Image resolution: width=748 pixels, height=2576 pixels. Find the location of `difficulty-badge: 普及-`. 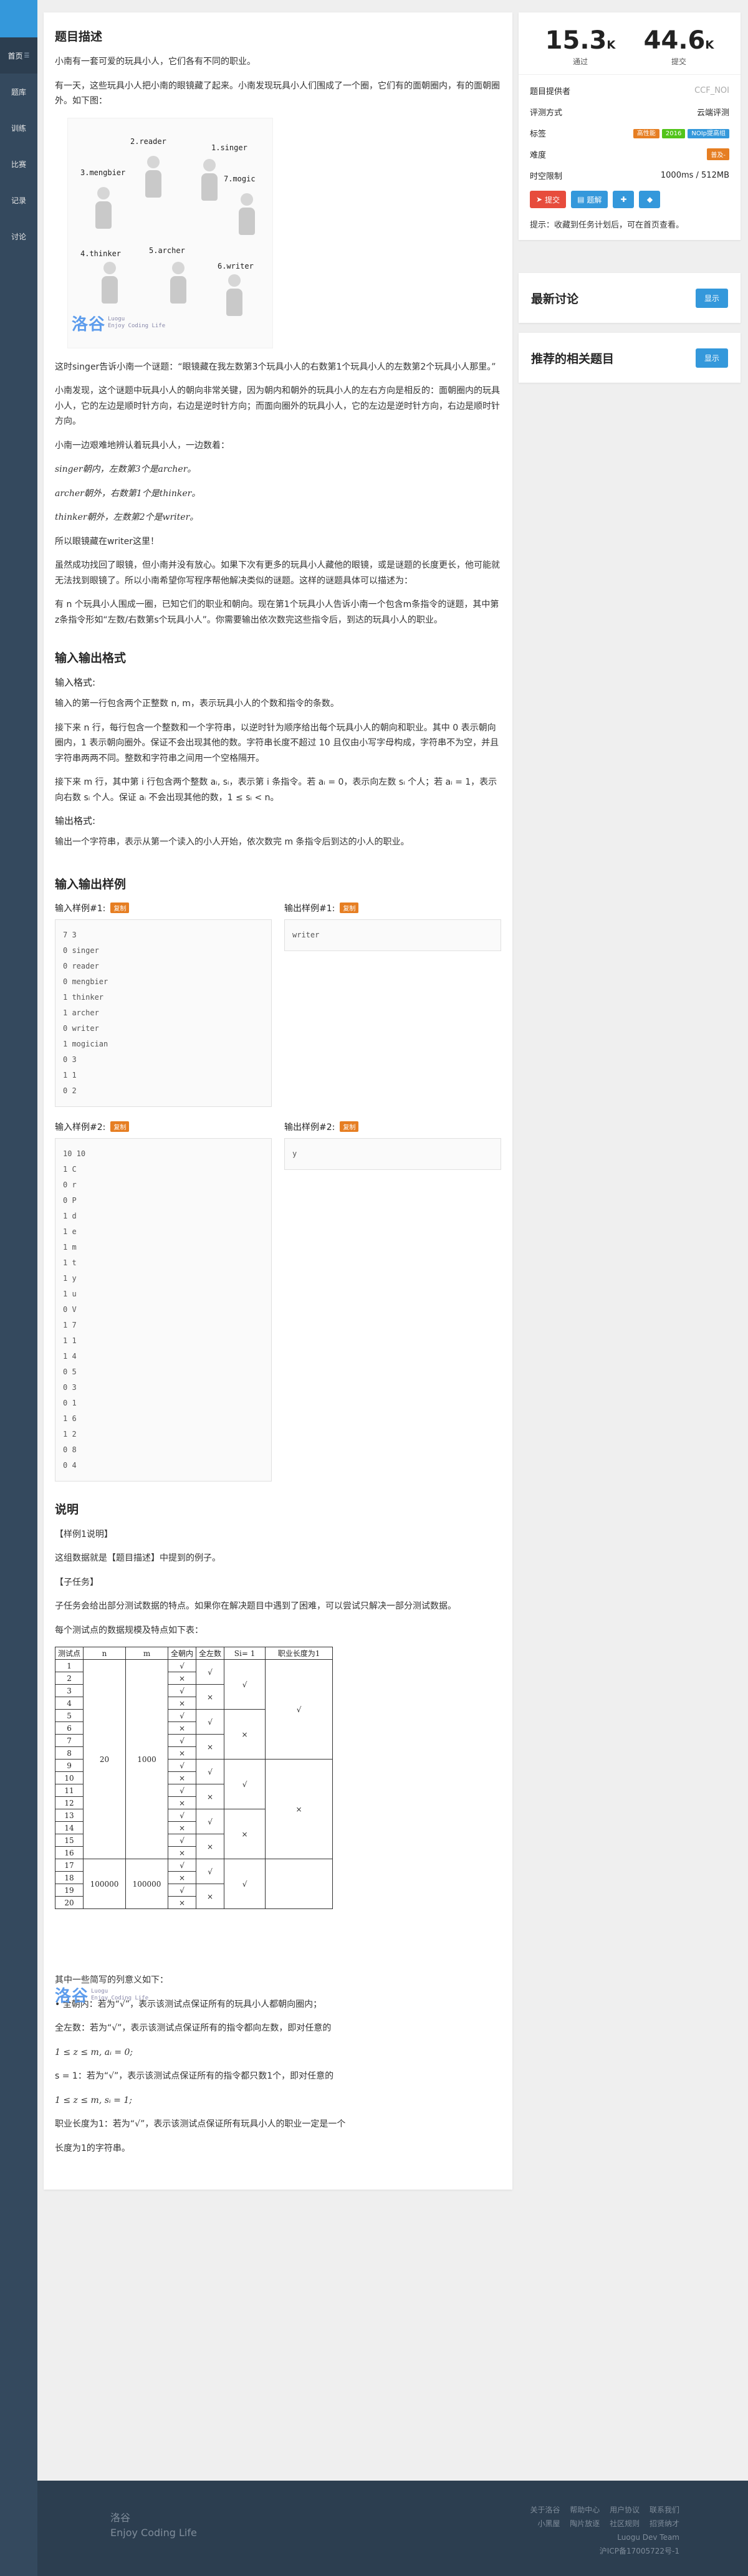

difficulty-badge: 普及- is located at coordinates (718, 154).